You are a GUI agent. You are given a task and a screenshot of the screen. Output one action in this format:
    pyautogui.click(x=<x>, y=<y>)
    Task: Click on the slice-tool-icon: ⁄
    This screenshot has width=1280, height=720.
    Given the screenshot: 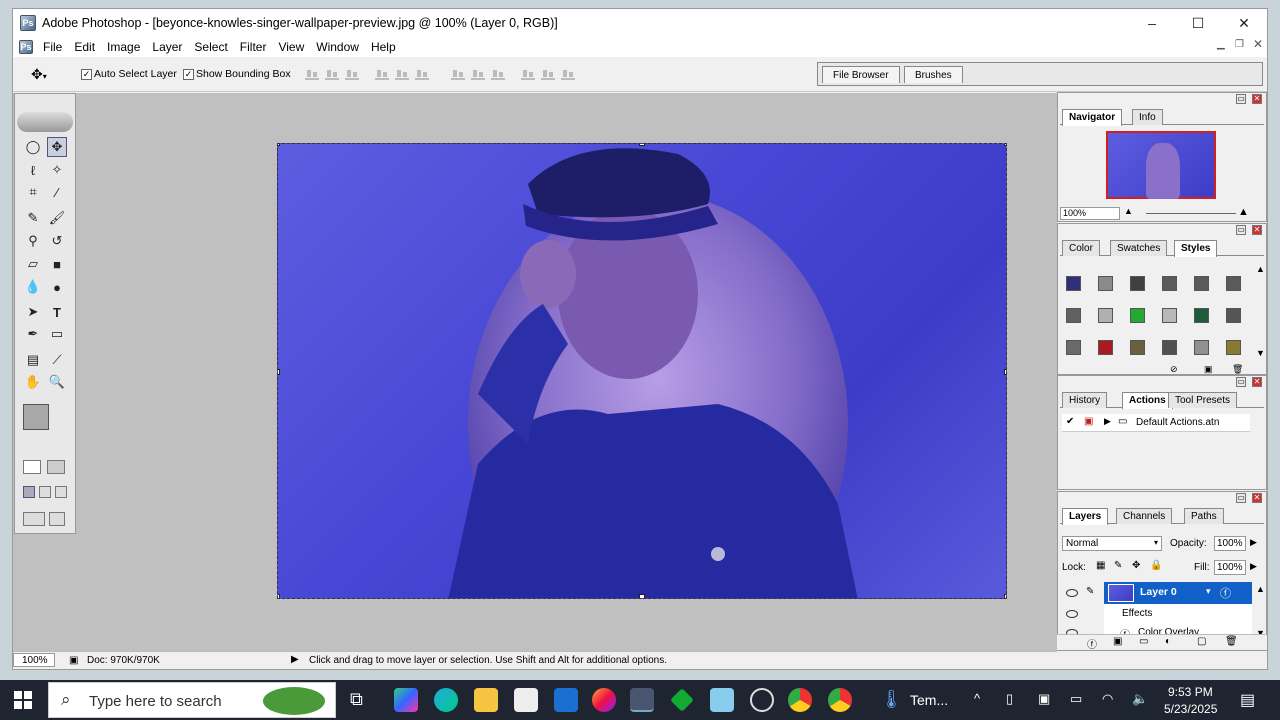 What is the action you would take?
    pyautogui.click(x=57, y=192)
    